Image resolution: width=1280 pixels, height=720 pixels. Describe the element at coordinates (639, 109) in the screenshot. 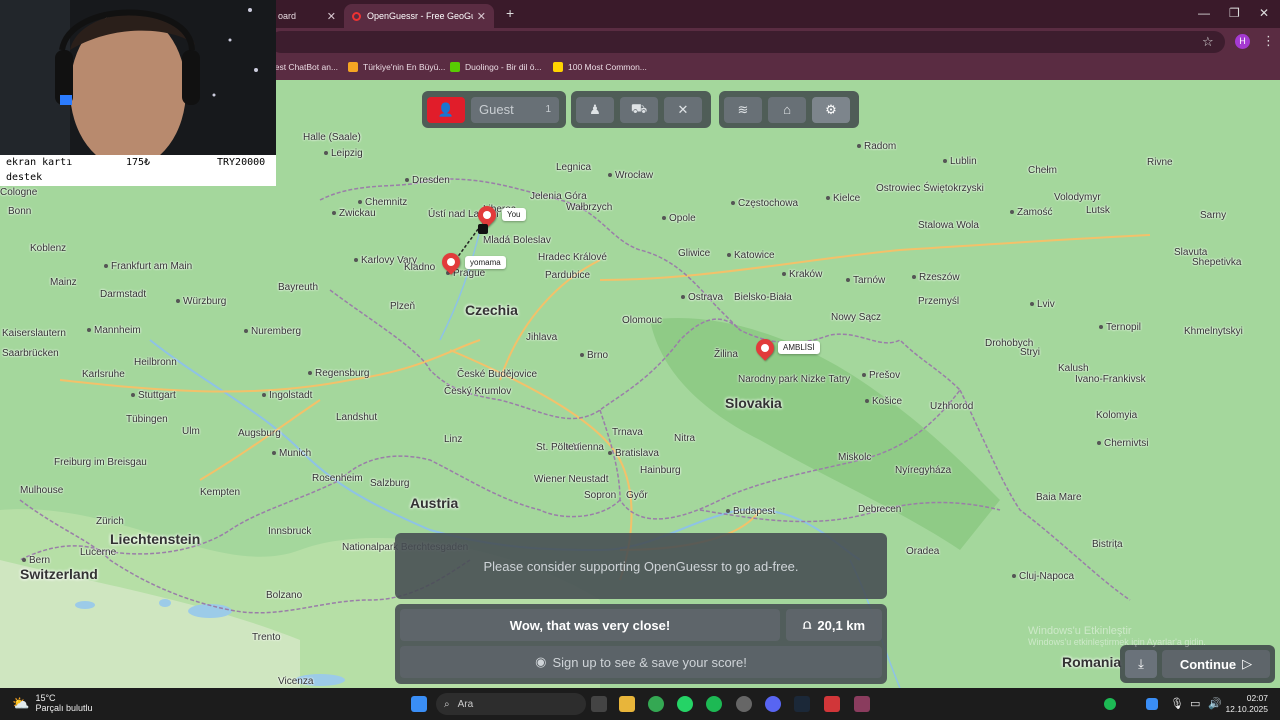

I see `car-icon: ⛟` at that location.